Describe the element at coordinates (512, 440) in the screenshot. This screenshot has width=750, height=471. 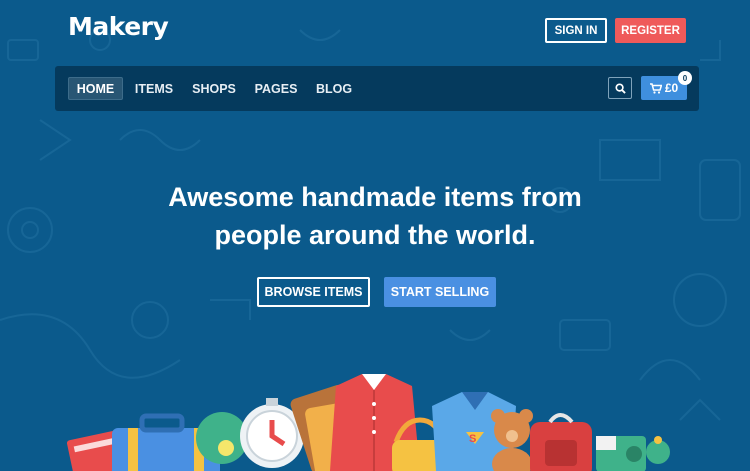
I see `teddy-bear-illustration` at that location.